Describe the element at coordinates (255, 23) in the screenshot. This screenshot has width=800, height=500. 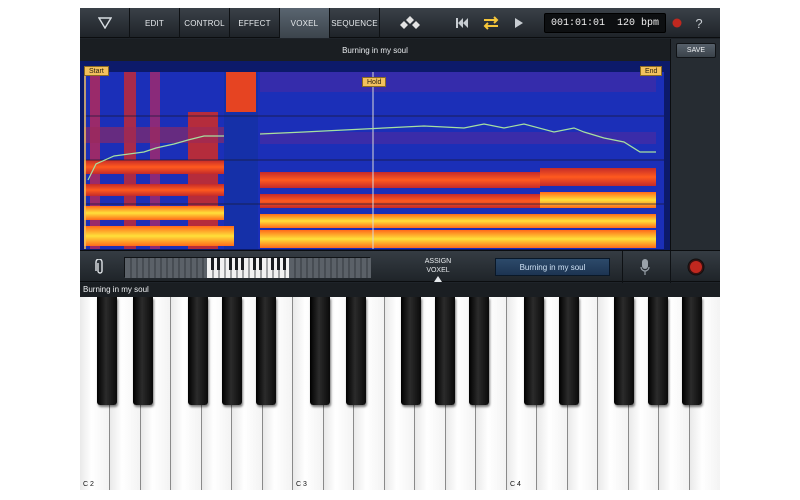
I see `tab-effect: EFFECT` at that location.